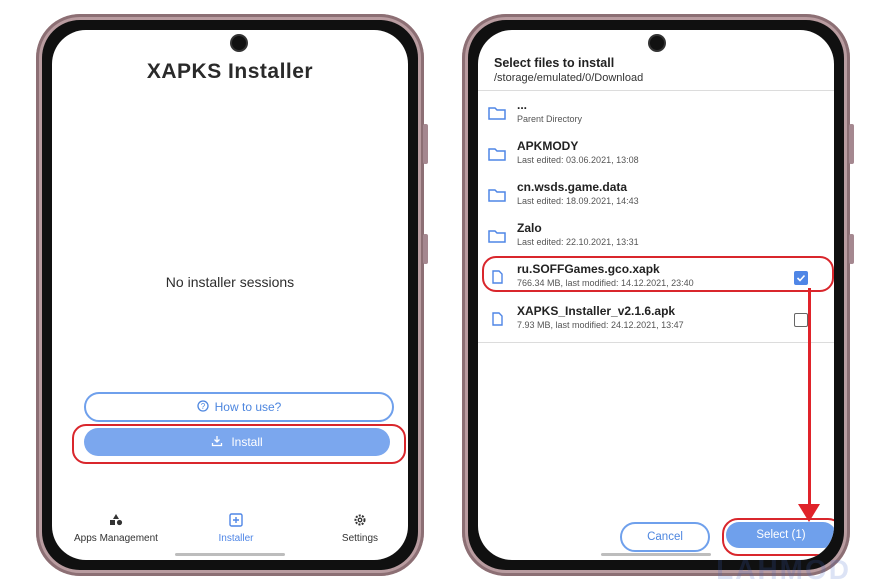  Describe the element at coordinates (116, 538) in the screenshot. I see `nav-label: Apps Management` at that location.